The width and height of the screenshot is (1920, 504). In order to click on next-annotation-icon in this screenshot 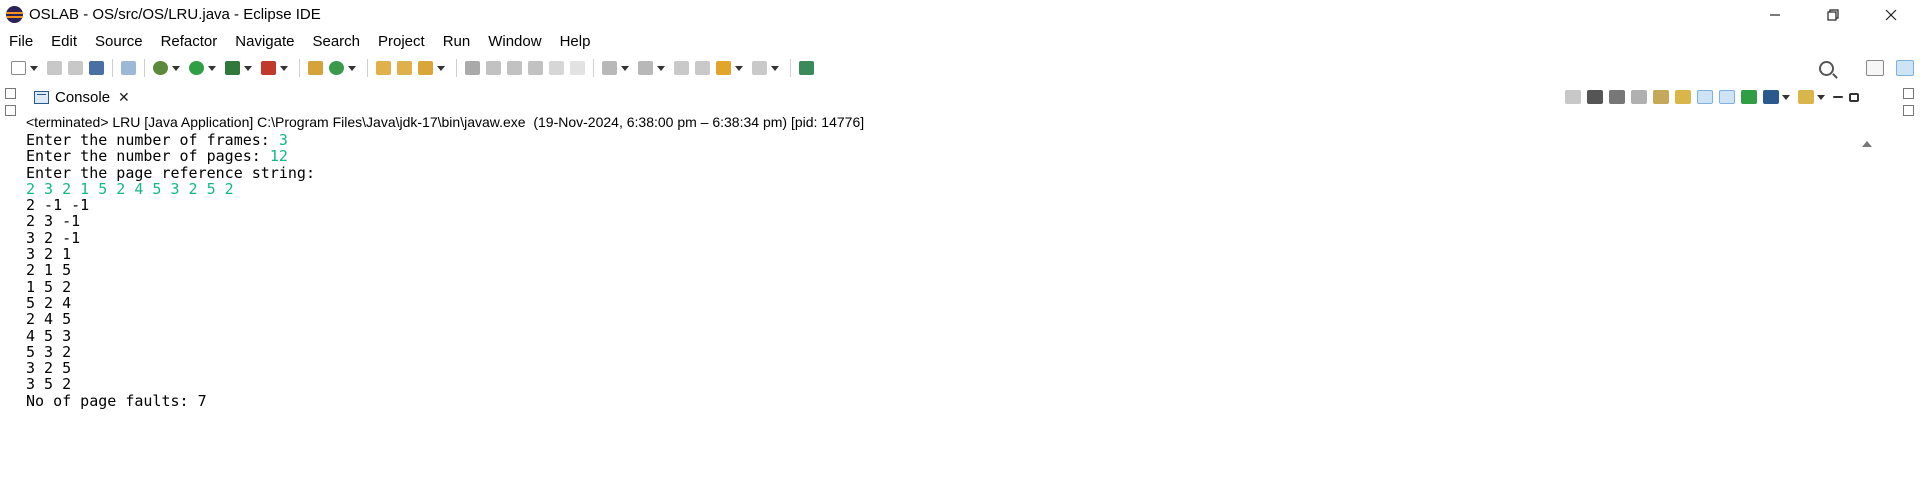, I will do `click(609, 68)`.